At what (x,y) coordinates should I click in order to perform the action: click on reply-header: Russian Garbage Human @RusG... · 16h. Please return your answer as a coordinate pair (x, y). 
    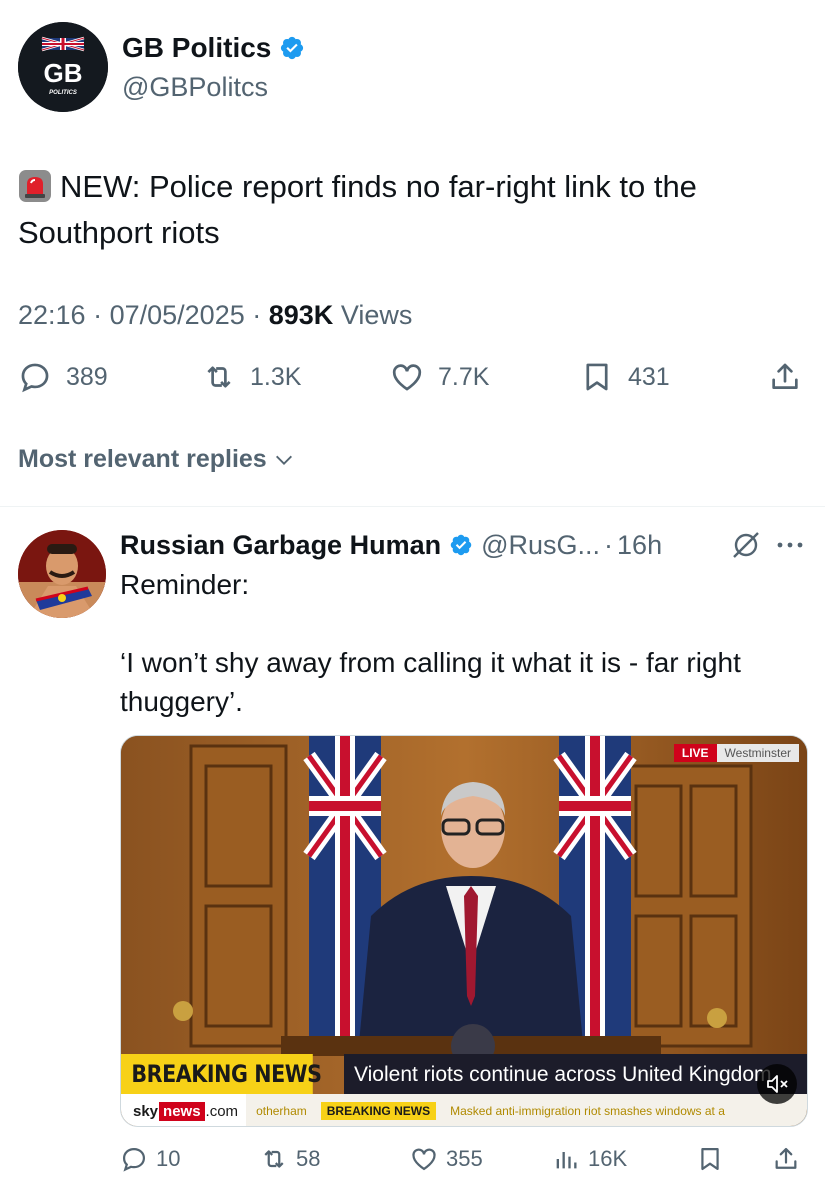
    Looking at the image, I should click on (465, 545).